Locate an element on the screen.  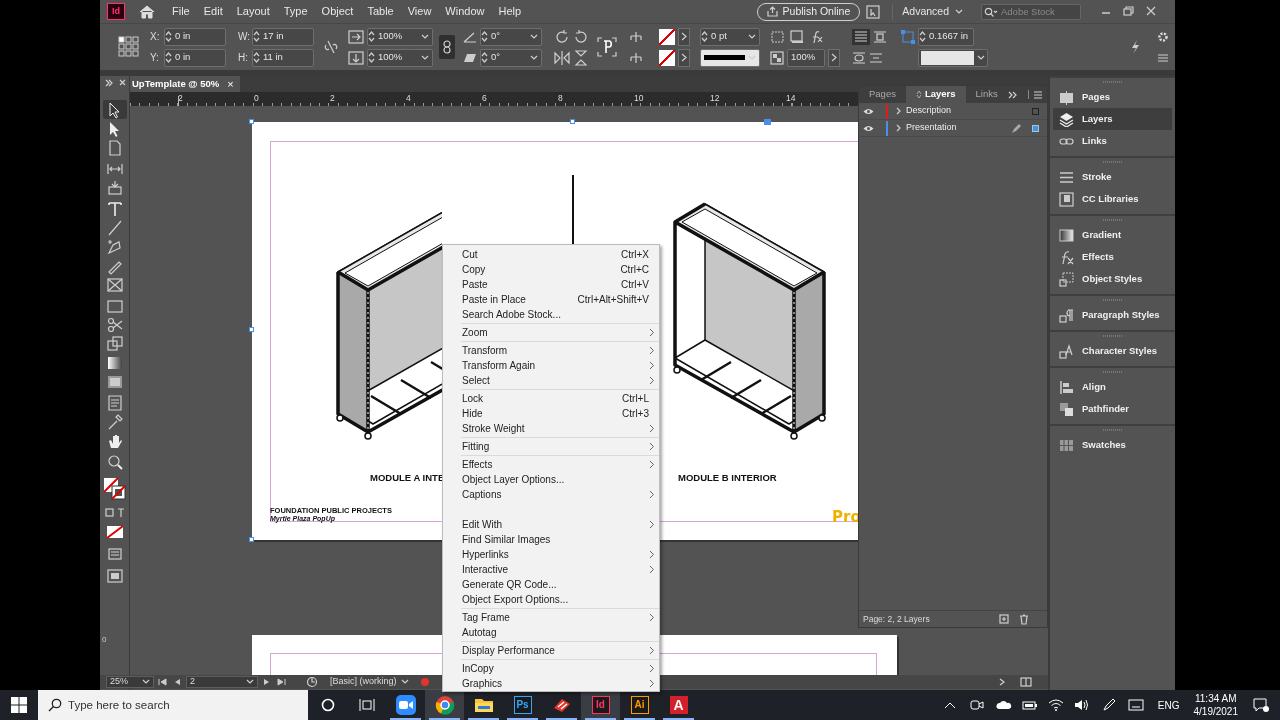
frame-offset-field: 0.1667 in is located at coordinates (946, 36).